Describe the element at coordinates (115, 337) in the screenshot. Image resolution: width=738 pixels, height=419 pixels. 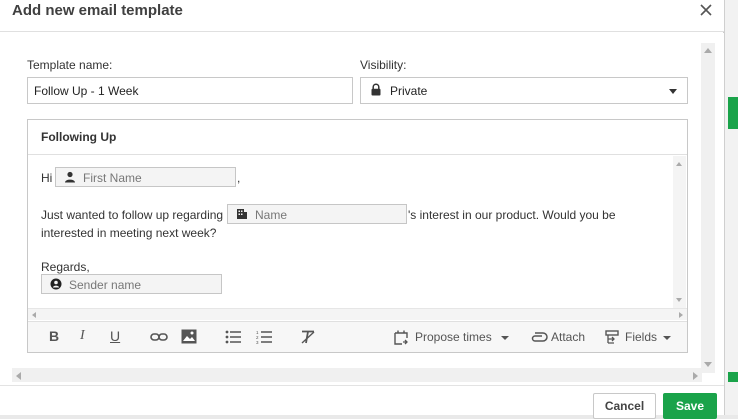
I see `underline-button: U` at that location.